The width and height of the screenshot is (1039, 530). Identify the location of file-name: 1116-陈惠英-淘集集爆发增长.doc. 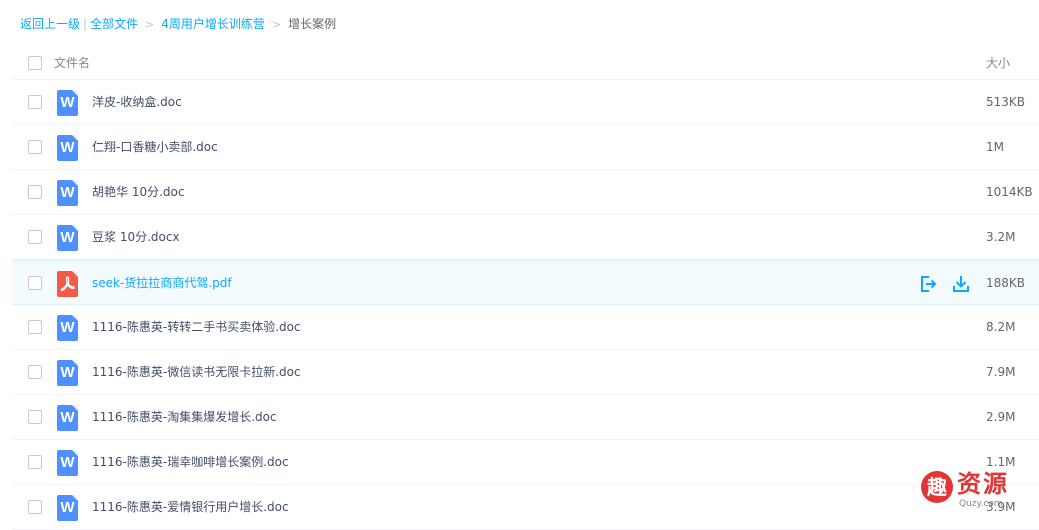
(184, 417).